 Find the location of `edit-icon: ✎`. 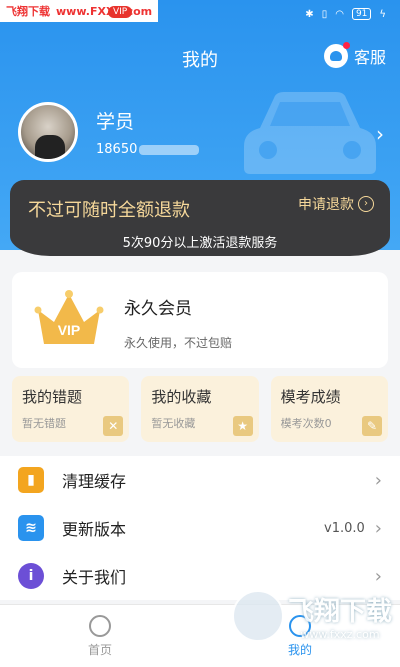

edit-icon: ✎ is located at coordinates (371, 426).